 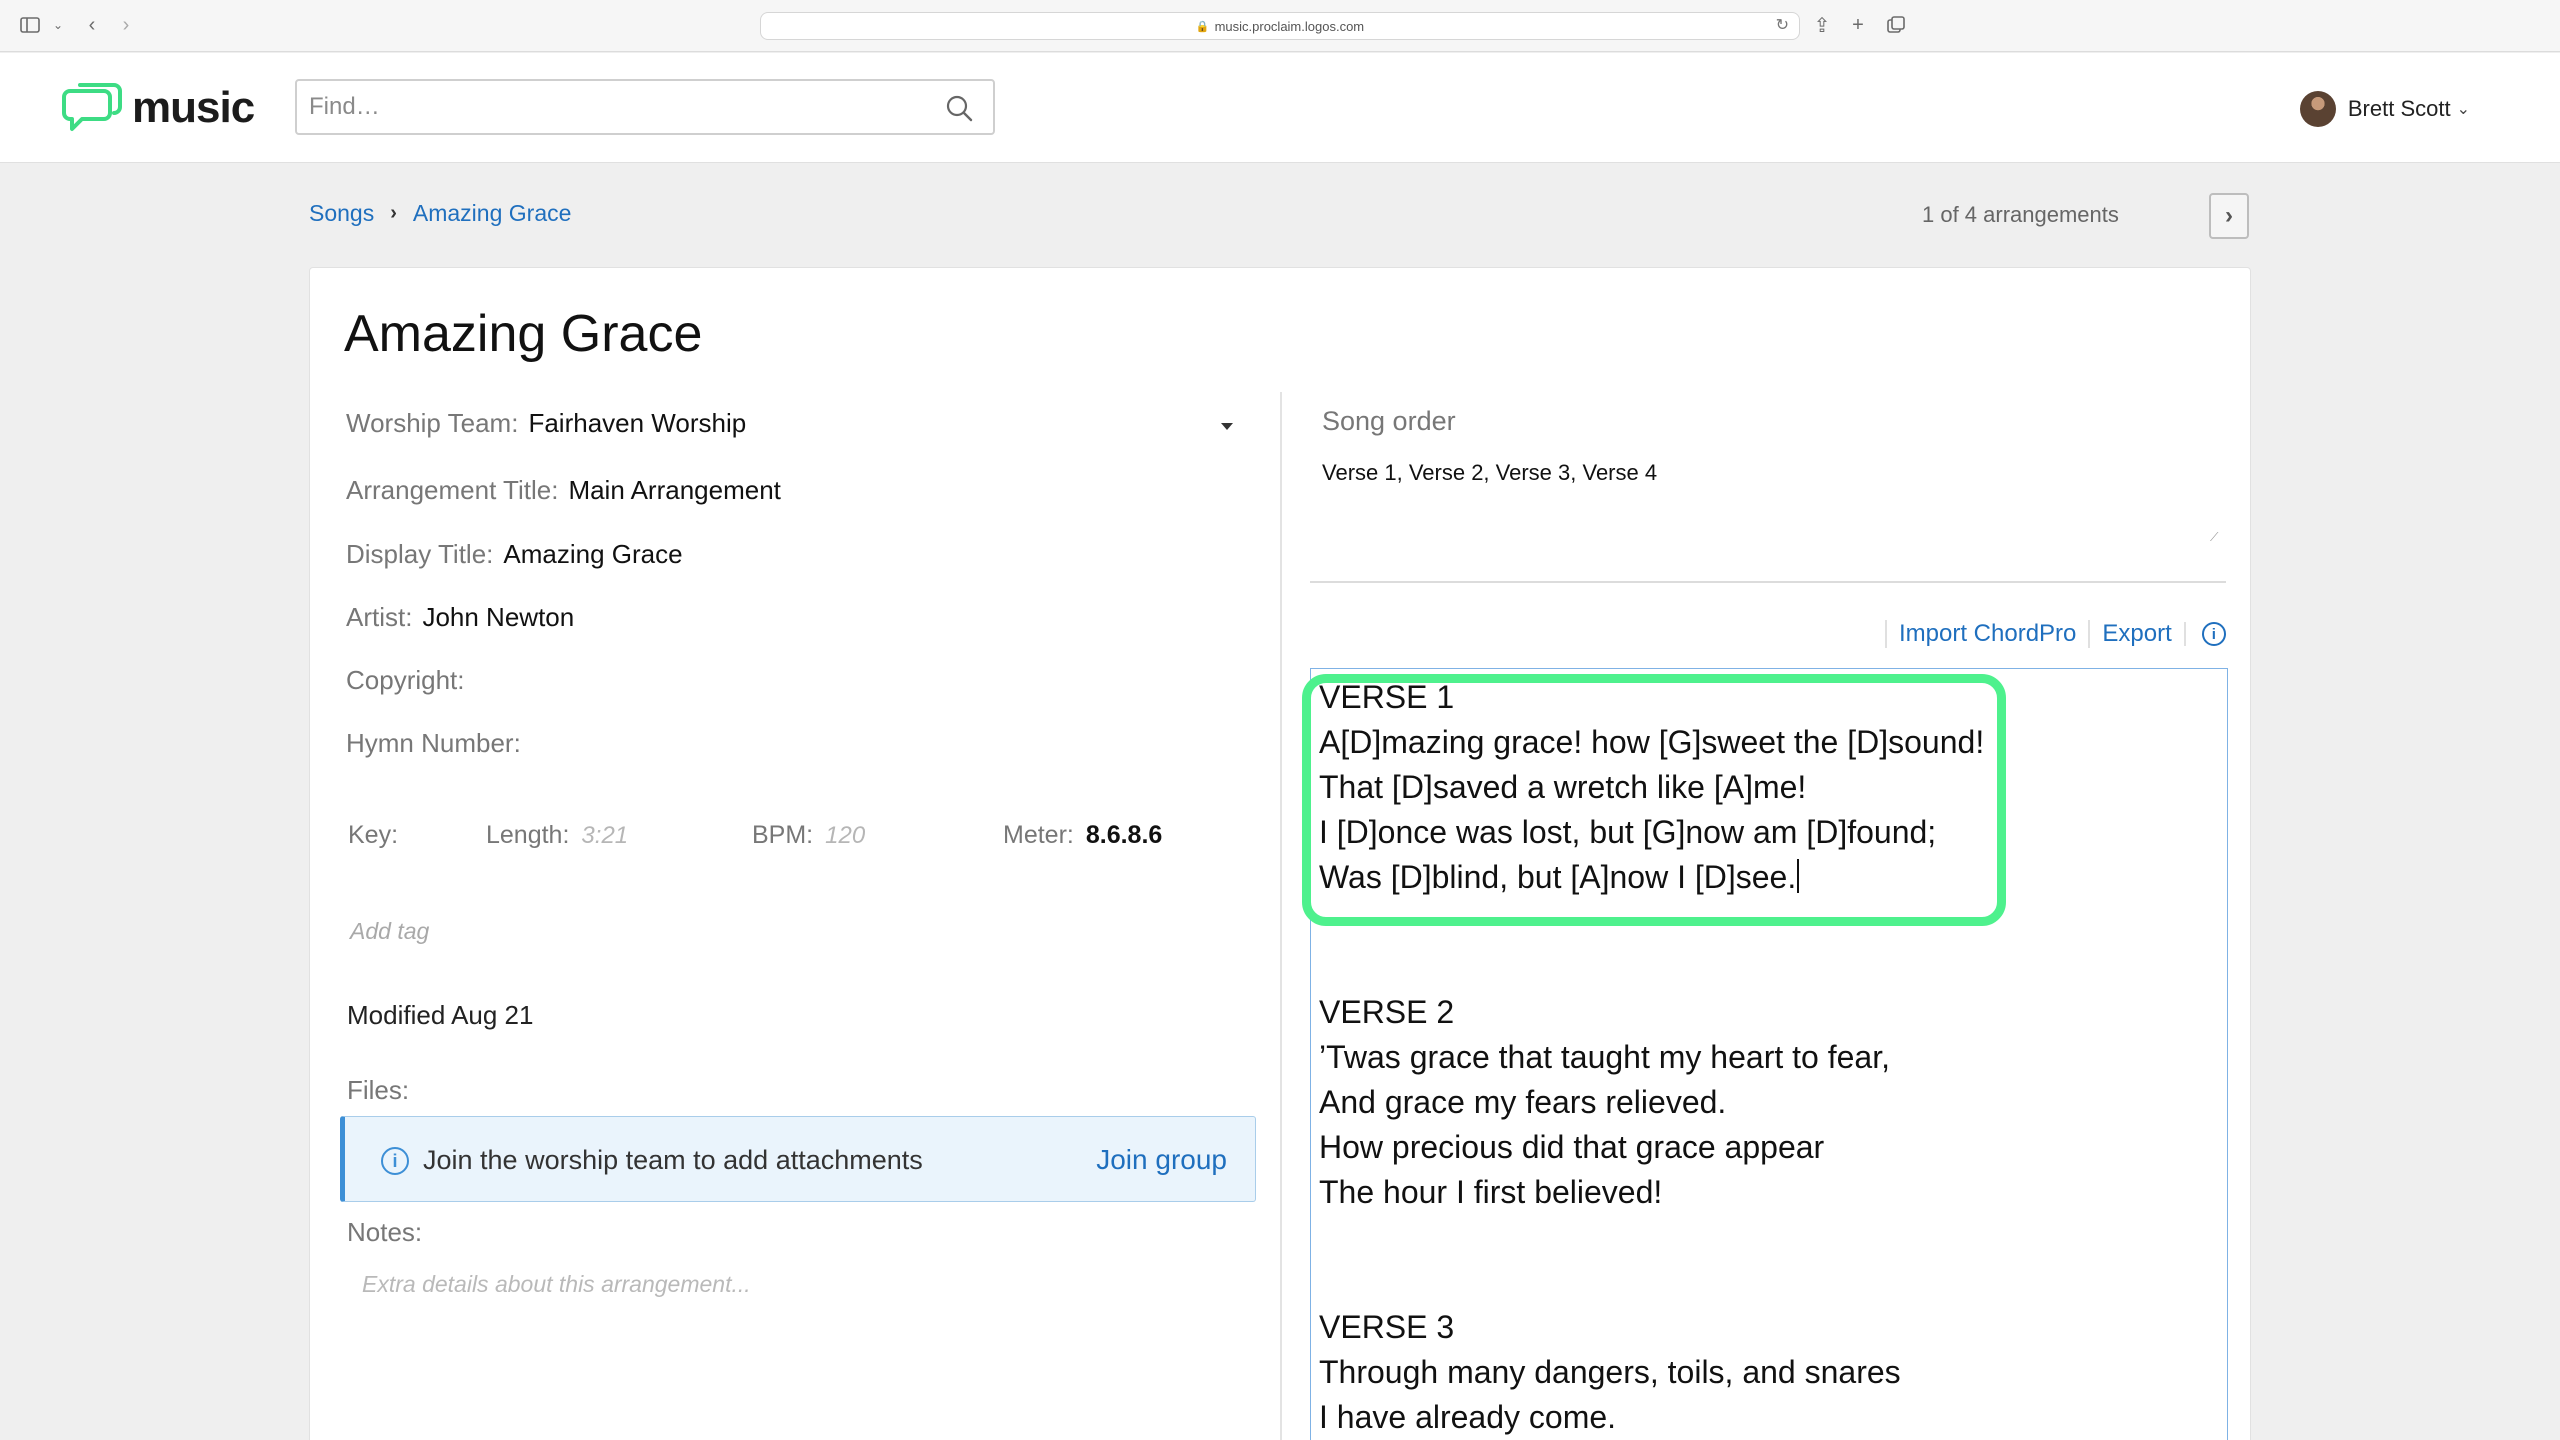 I want to click on arrangement-title-label: Arrangement Title:, so click(x=452, y=490).